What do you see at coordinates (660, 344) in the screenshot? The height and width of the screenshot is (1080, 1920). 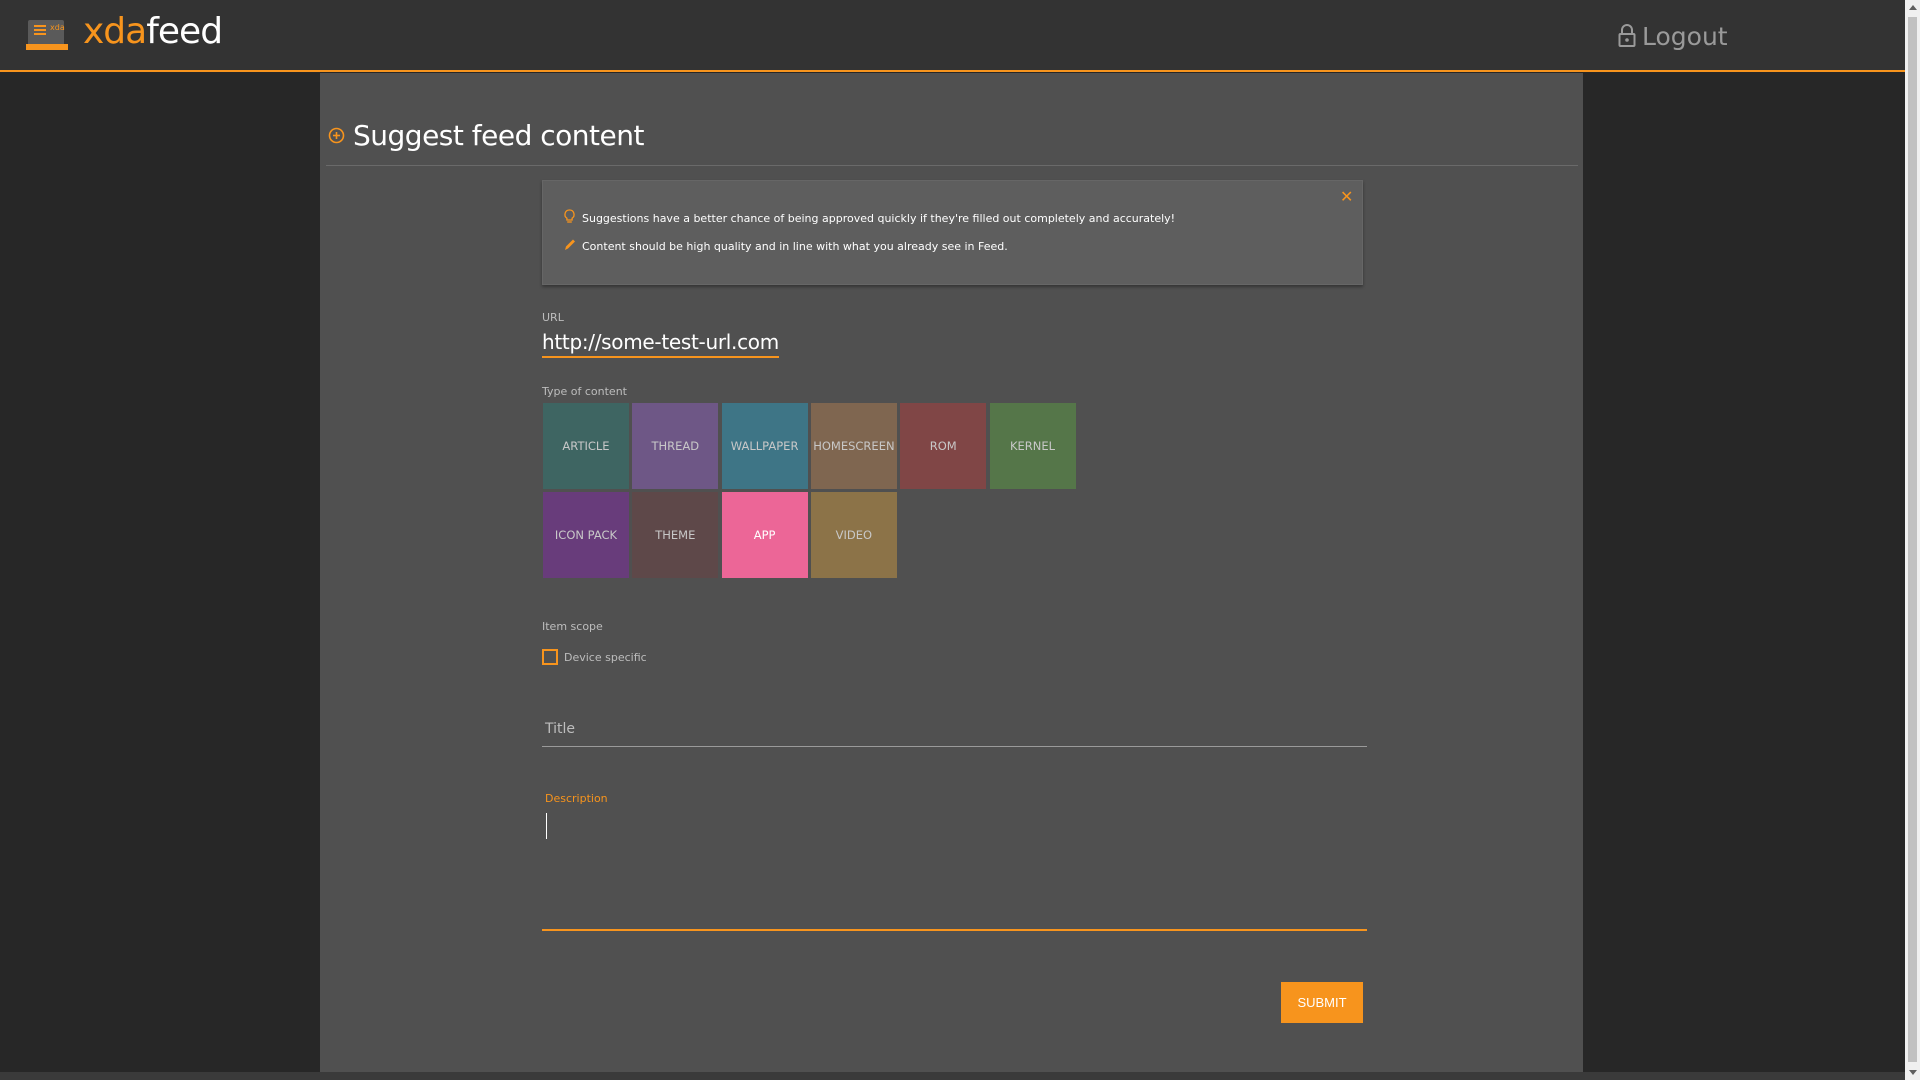 I see `url-input: http://some-test-url.com` at bounding box center [660, 344].